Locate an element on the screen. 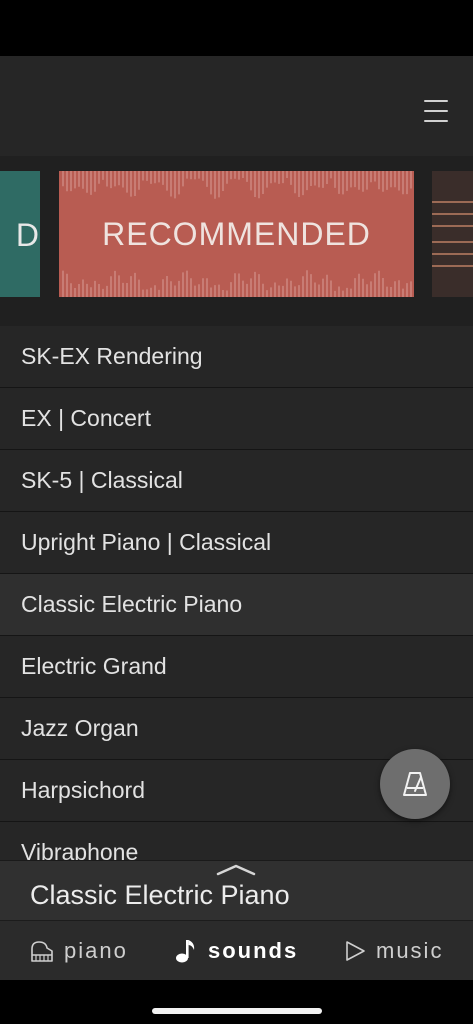  now-playing-title: Classic Electric Piano is located at coordinates (160, 895).